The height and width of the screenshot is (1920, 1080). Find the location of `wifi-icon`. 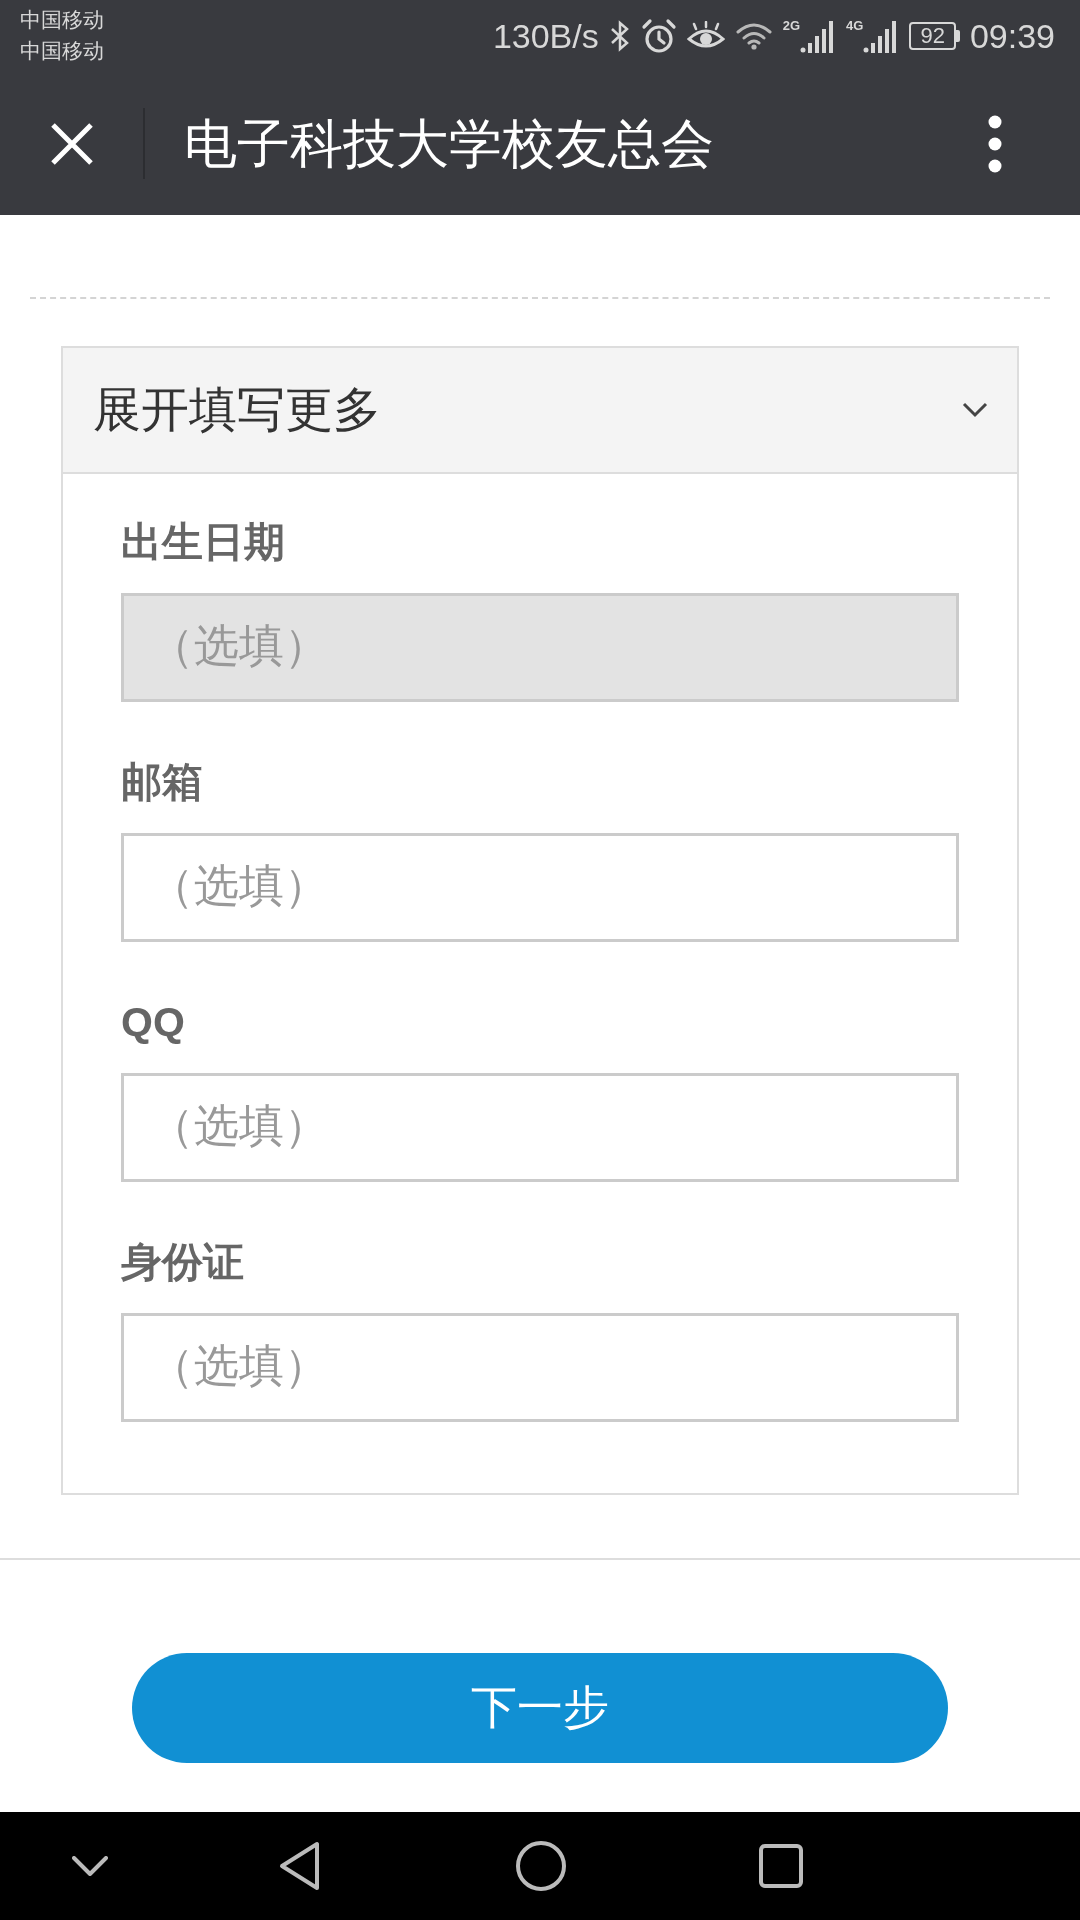

wifi-icon is located at coordinates (753, 36).